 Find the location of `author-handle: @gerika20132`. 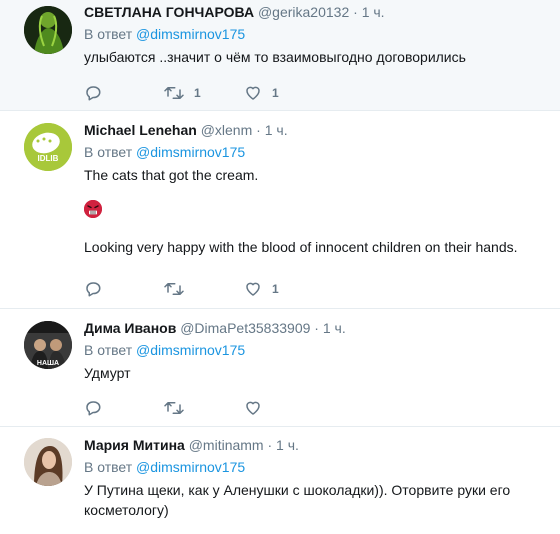

author-handle: @gerika20132 is located at coordinates (303, 12).